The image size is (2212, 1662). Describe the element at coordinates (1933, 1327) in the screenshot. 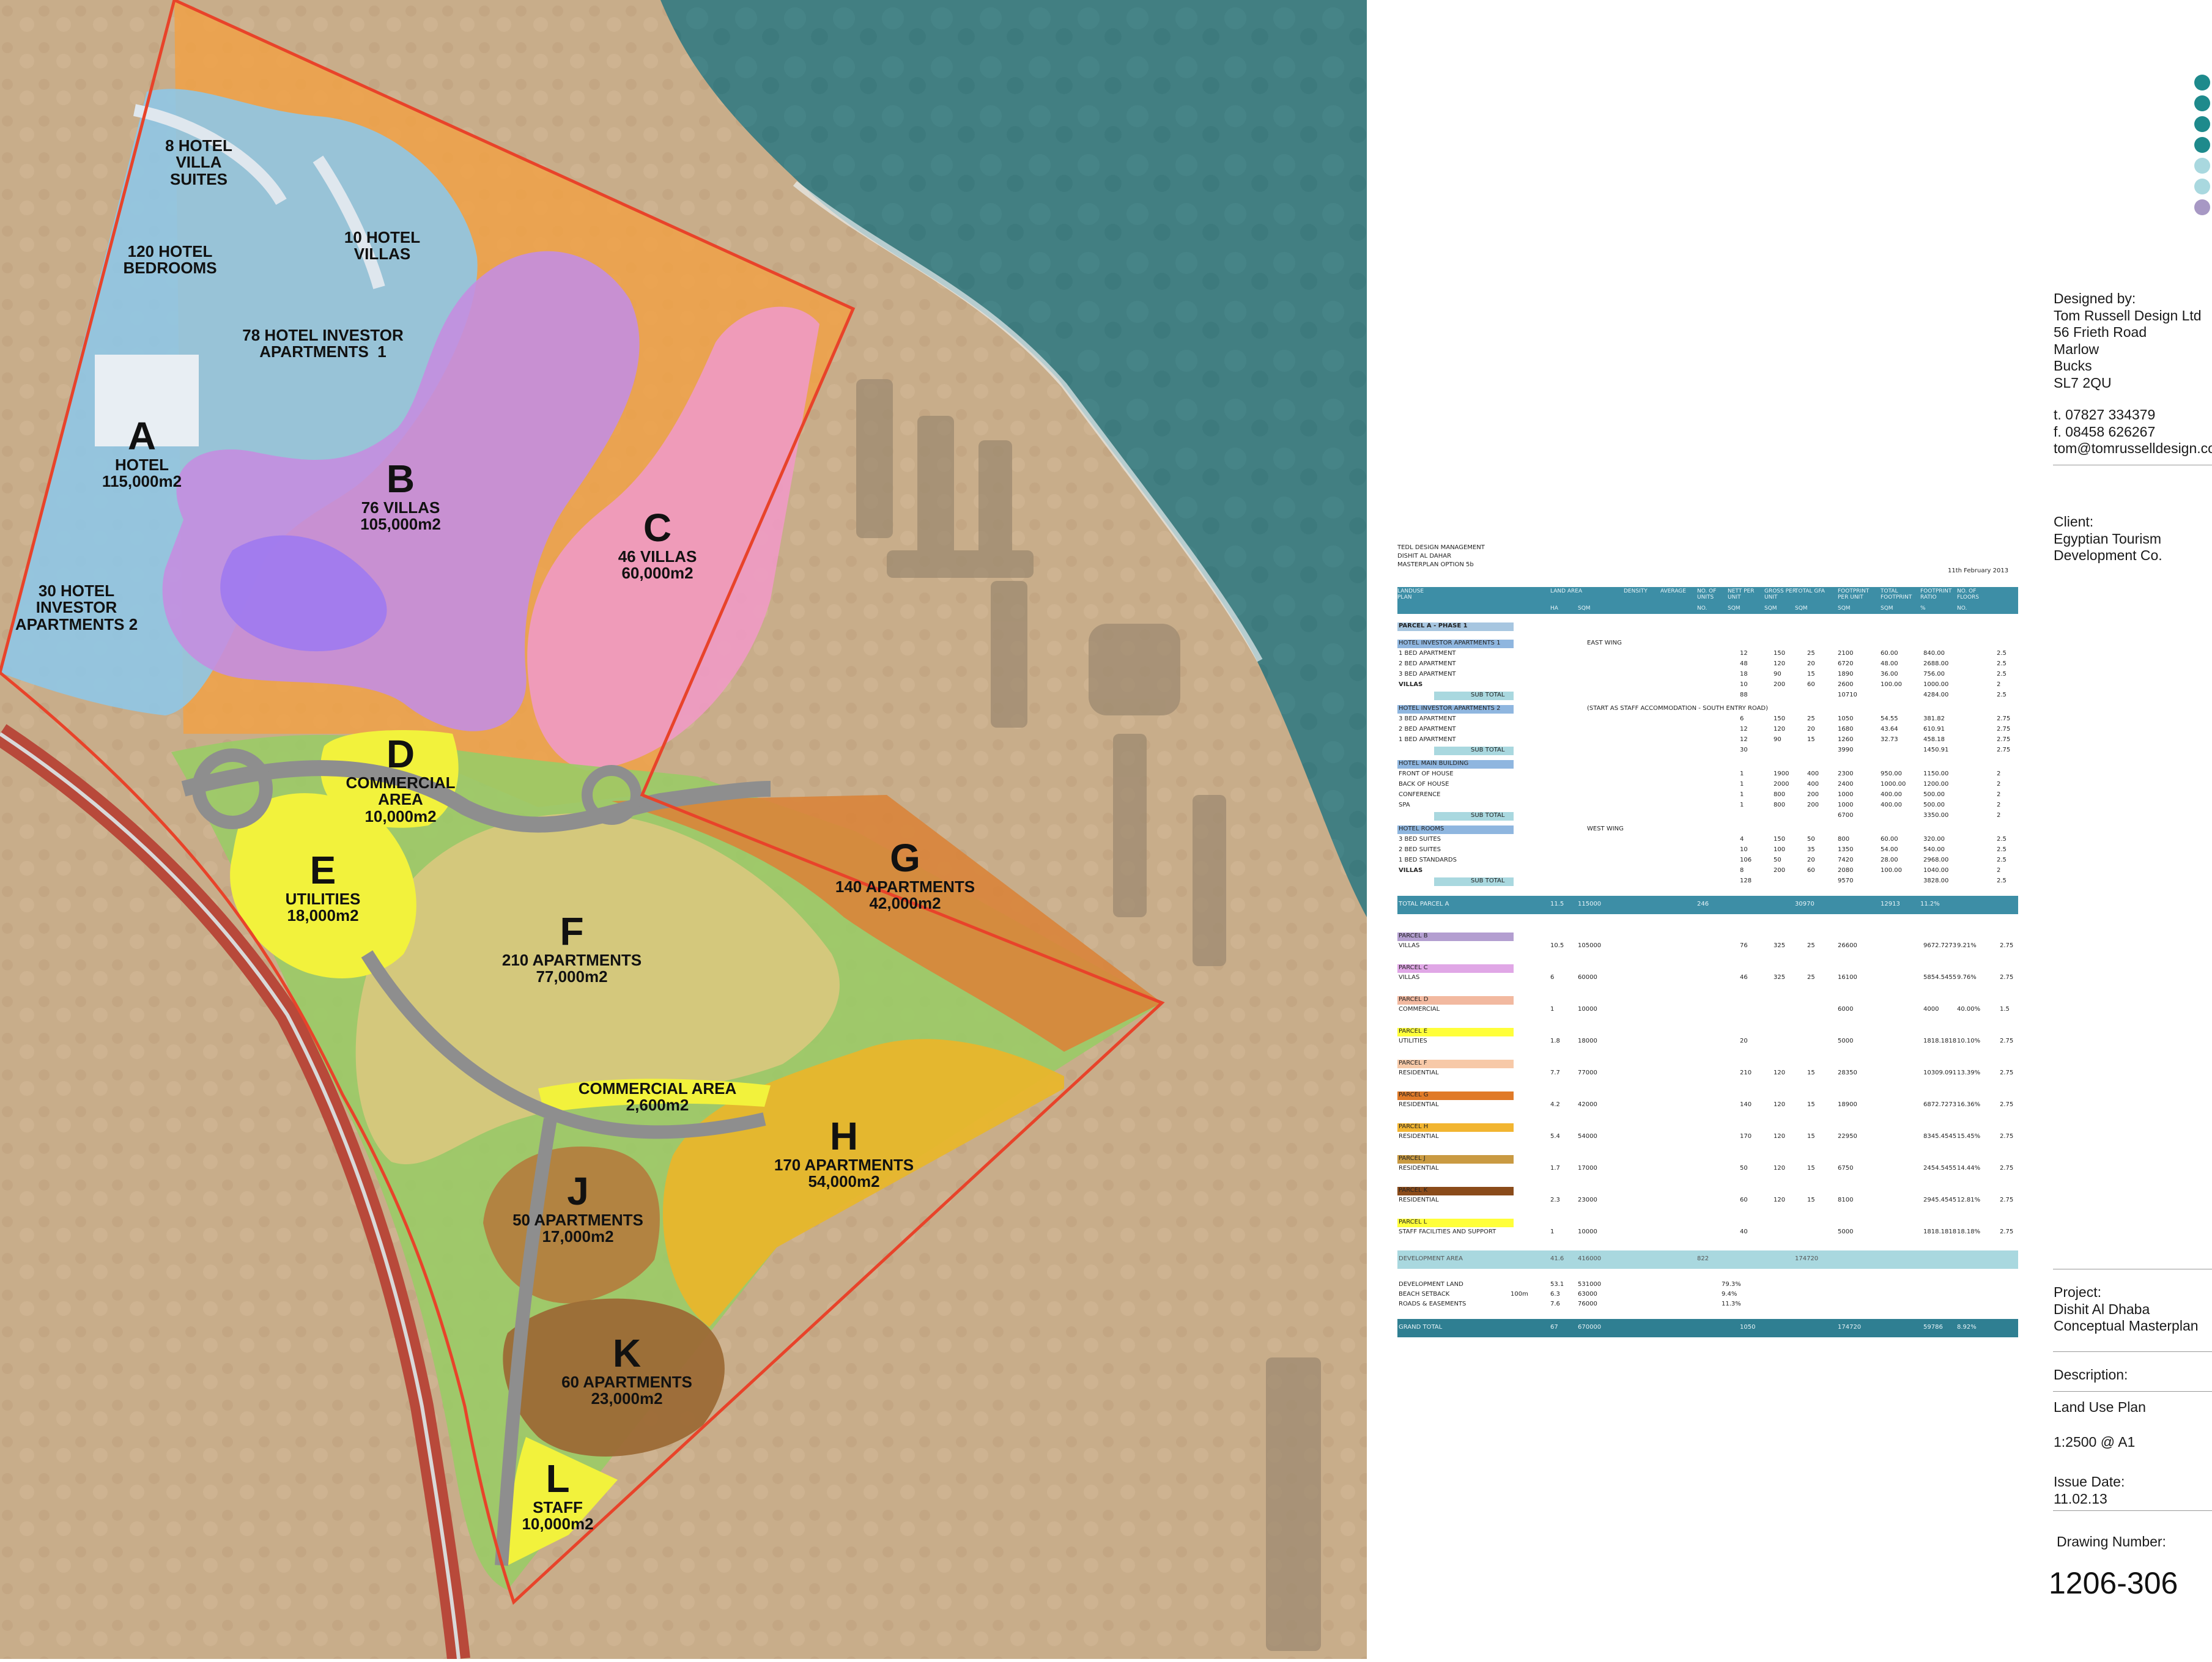

I see `grand-total-cell: 59786` at that location.